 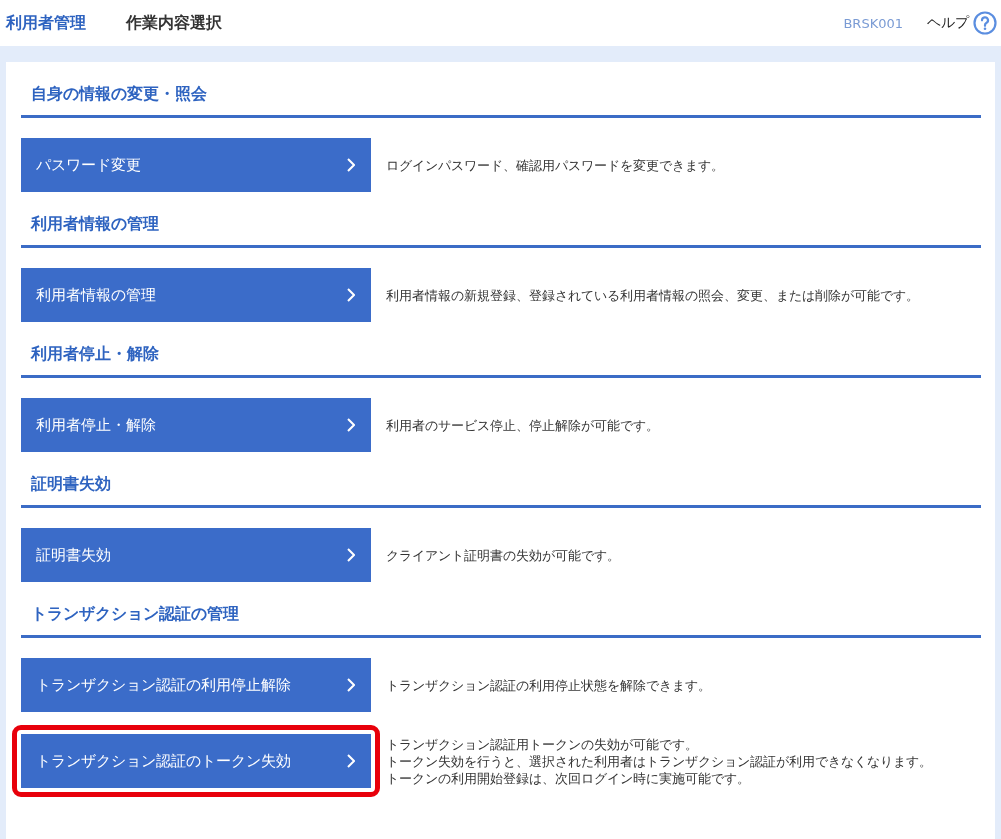 What do you see at coordinates (196, 761) in the screenshot?
I see `menu-button: トランザクション認証のトークン失効` at bounding box center [196, 761].